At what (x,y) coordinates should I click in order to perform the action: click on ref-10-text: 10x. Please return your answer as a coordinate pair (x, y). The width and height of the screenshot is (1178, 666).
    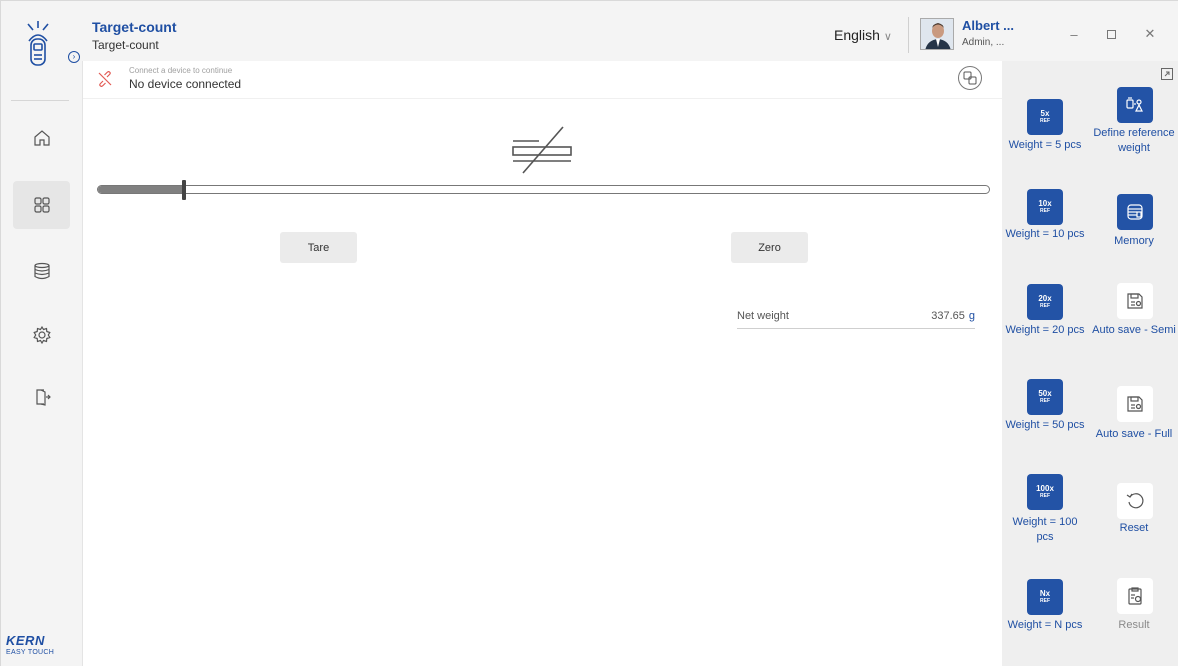
    Looking at the image, I should click on (1045, 203).